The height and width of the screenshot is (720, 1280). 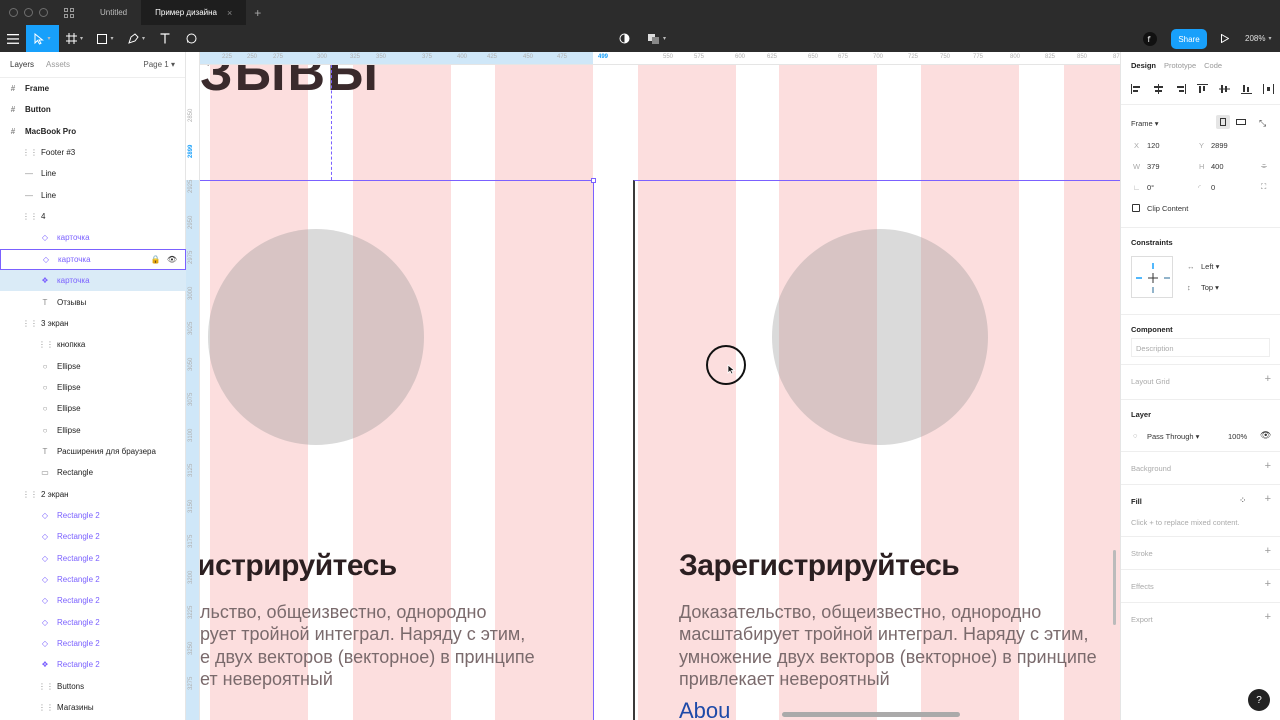 I want to click on opacity-input: 100%, so click(x=1237, y=436).